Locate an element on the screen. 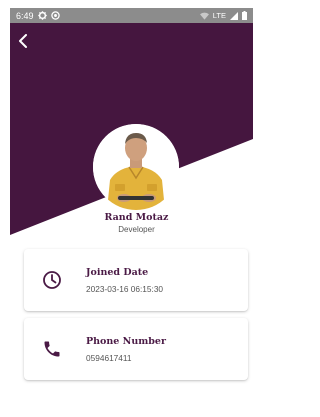 The height and width of the screenshot is (417, 320). profile-name: Rand Motaz is located at coordinates (136, 217).